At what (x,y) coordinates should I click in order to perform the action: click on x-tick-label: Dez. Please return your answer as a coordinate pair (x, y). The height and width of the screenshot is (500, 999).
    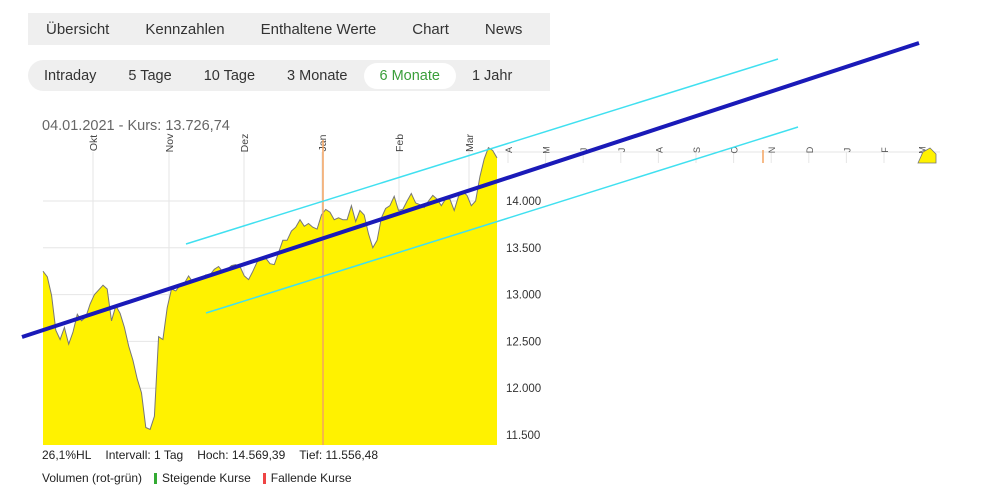
    Looking at the image, I should click on (245, 143).